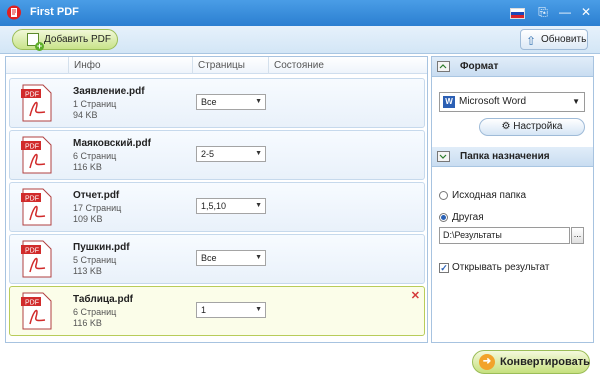 This screenshot has height=381, width=600. I want to click on file-row: PDF Пушкин.pdf 5 Страниц 113 KB Все ▼, so click(217, 259).